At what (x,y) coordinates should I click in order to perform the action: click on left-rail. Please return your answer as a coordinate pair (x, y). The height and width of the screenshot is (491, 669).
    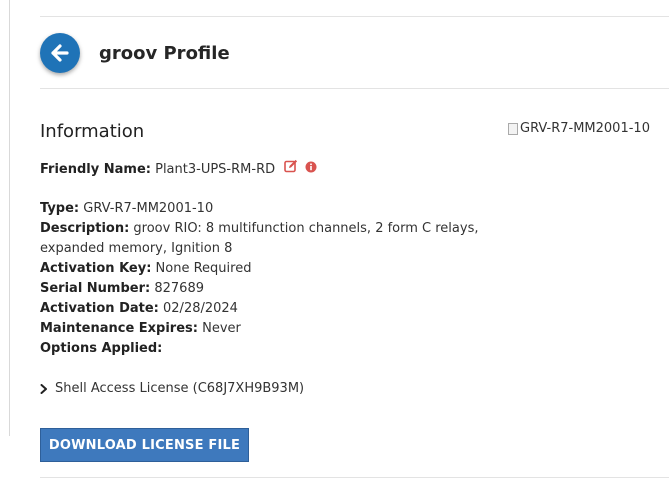
    Looking at the image, I should click on (5, 218).